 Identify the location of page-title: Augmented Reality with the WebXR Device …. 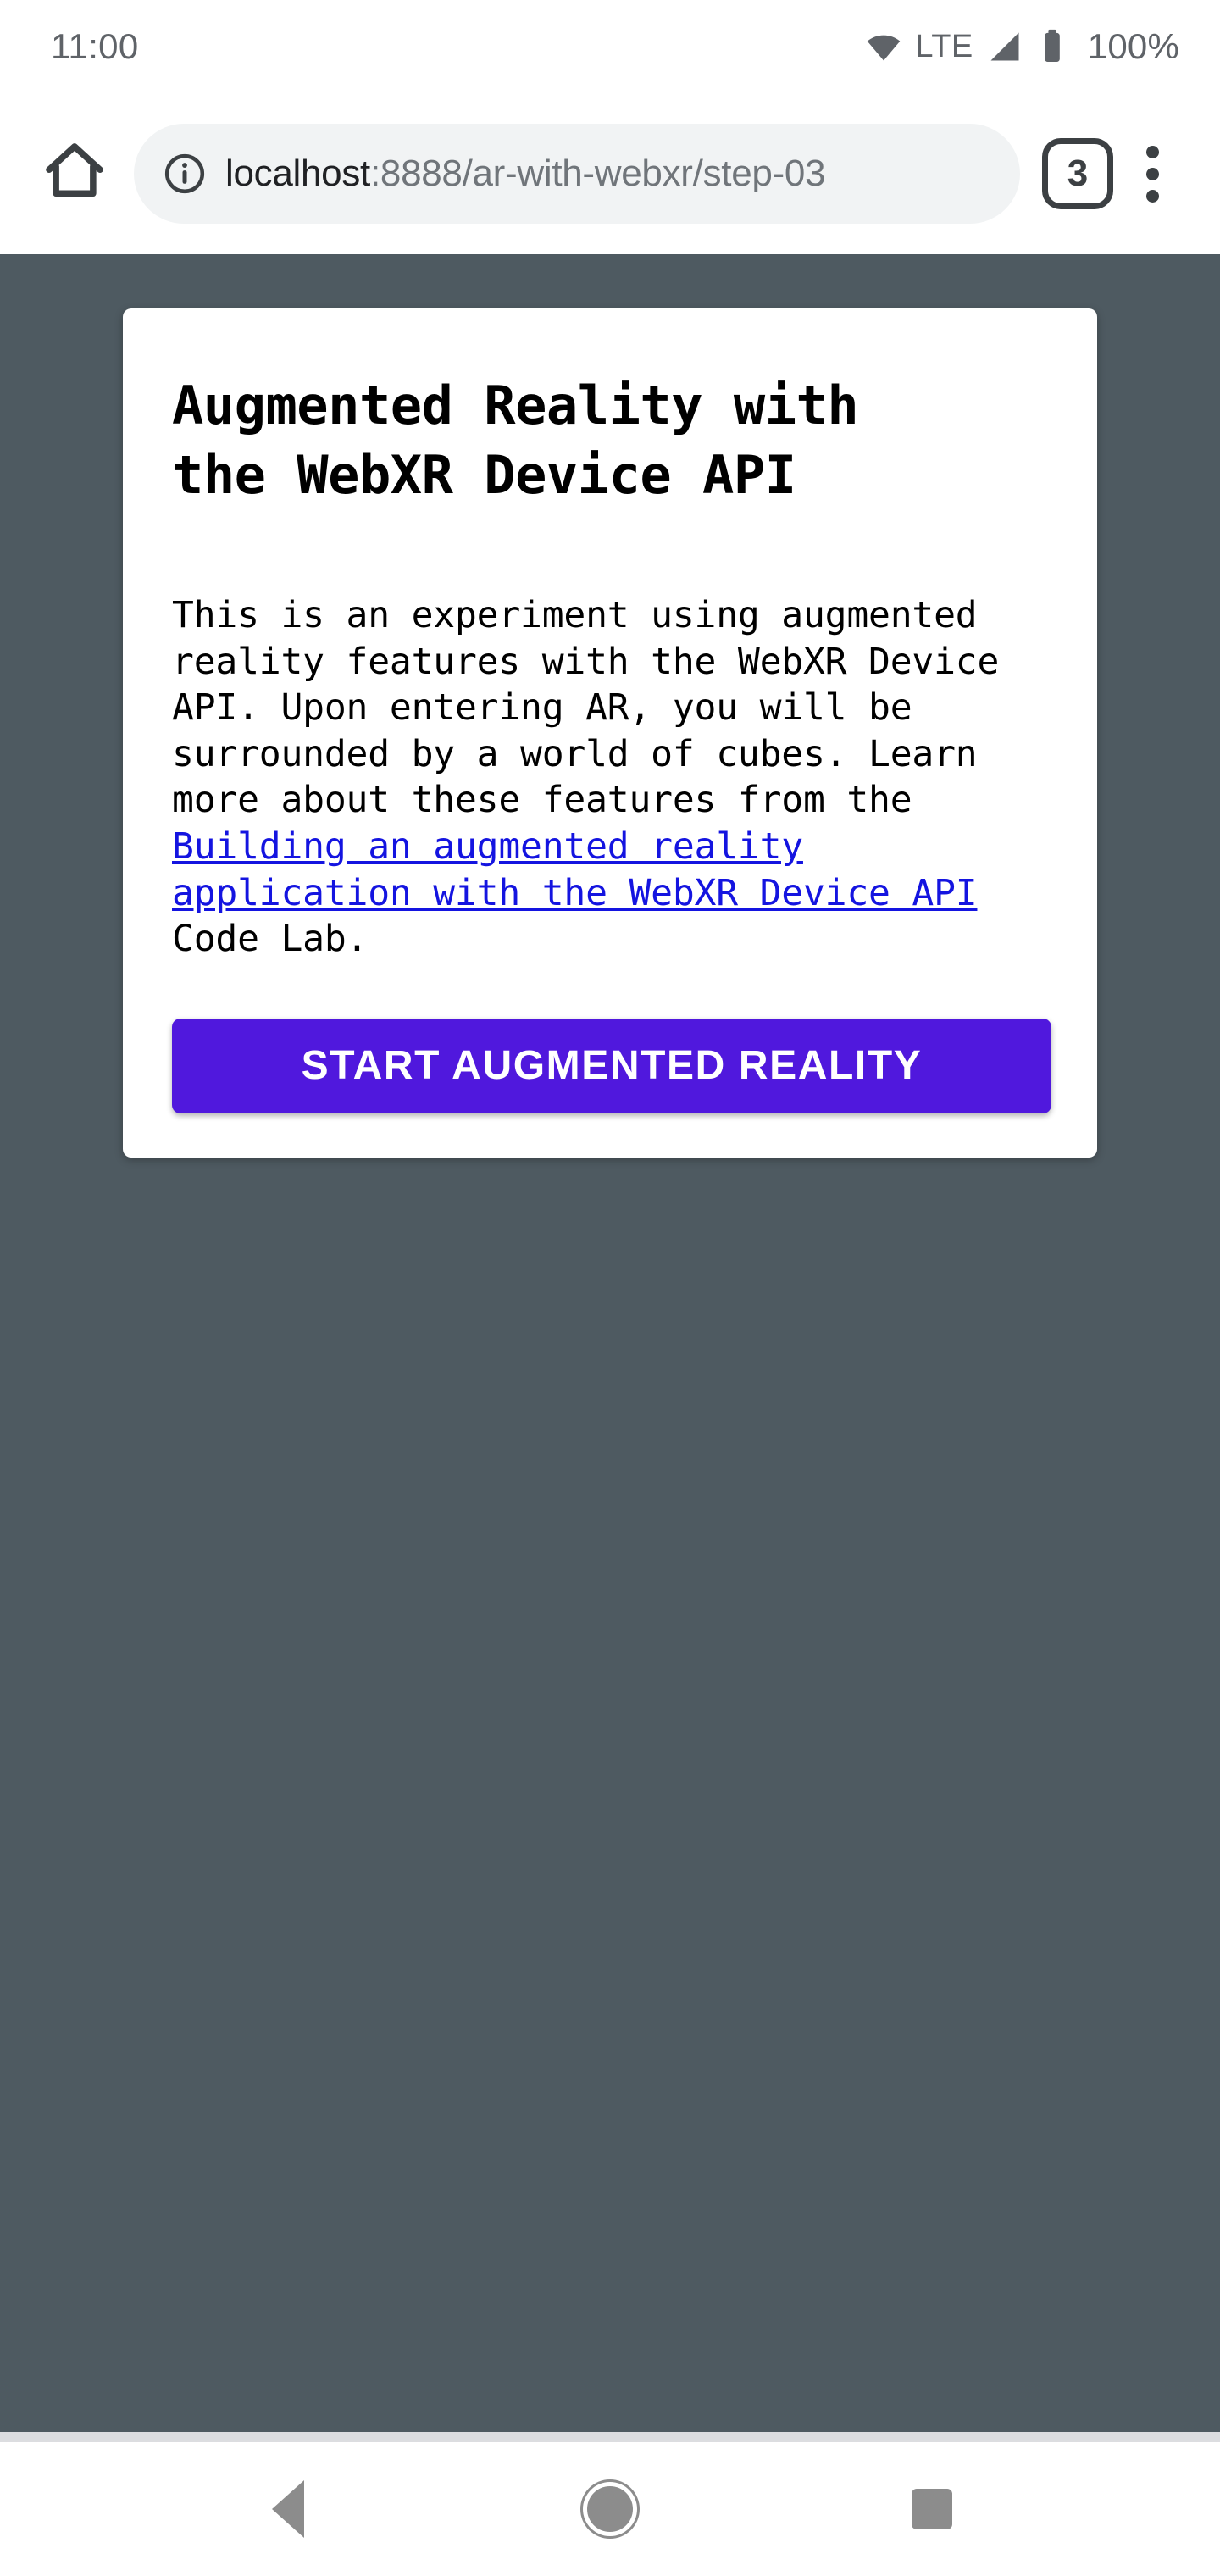
(515, 441).